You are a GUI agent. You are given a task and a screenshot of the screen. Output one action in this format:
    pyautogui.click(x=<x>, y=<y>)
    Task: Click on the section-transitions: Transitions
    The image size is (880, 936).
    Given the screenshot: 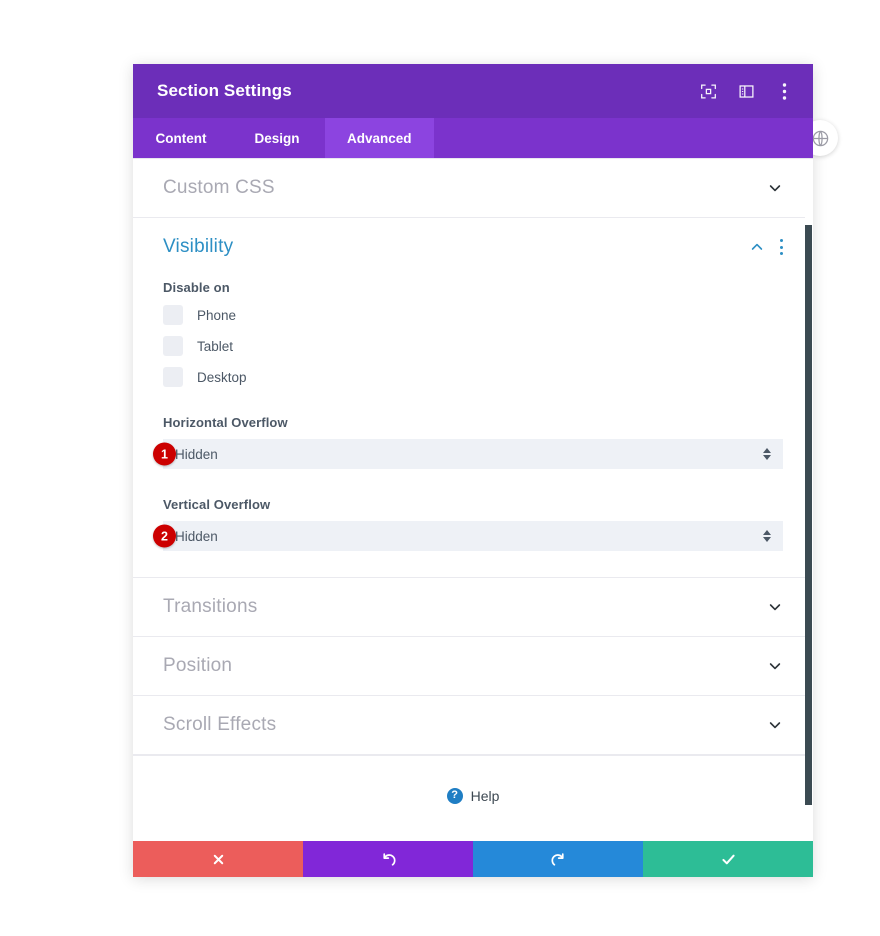 What is the action you would take?
    pyautogui.click(x=473, y=607)
    